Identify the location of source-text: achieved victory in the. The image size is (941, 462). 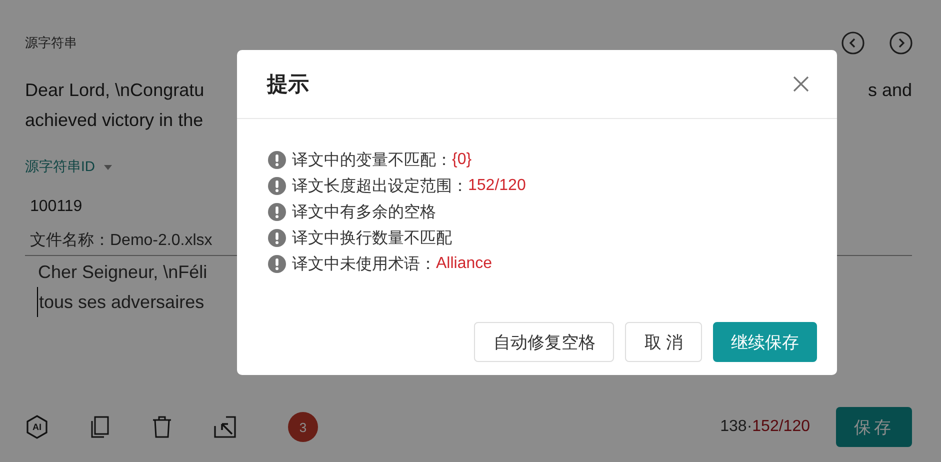
(114, 120).